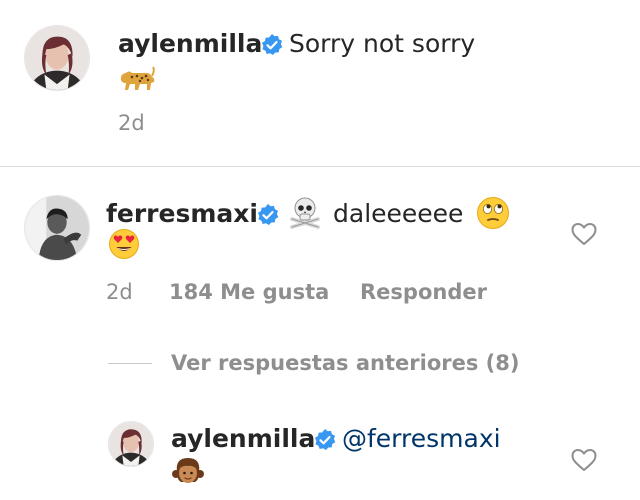  Describe the element at coordinates (493, 213) in the screenshot. I see `face-with-rolling-eyes-emoji` at that location.